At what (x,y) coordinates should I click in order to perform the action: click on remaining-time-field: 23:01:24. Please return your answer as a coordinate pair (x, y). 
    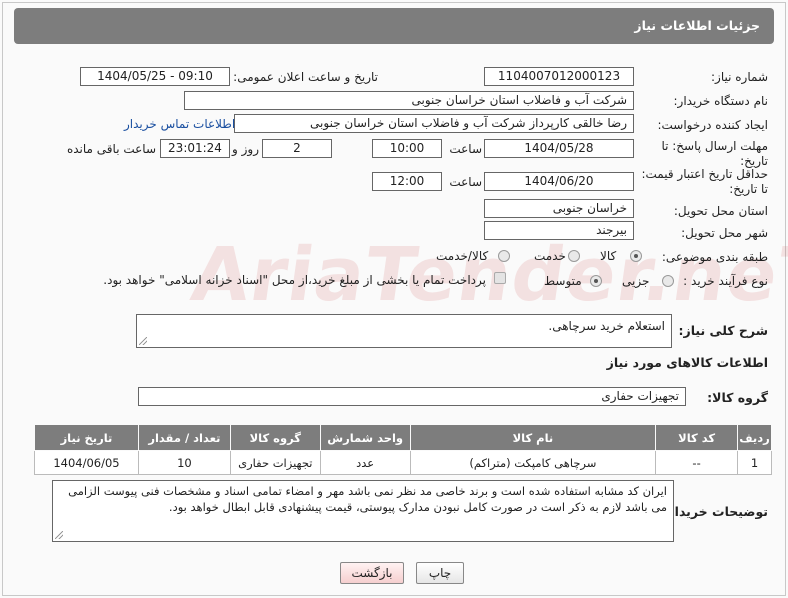
    Looking at the image, I should click on (195, 148).